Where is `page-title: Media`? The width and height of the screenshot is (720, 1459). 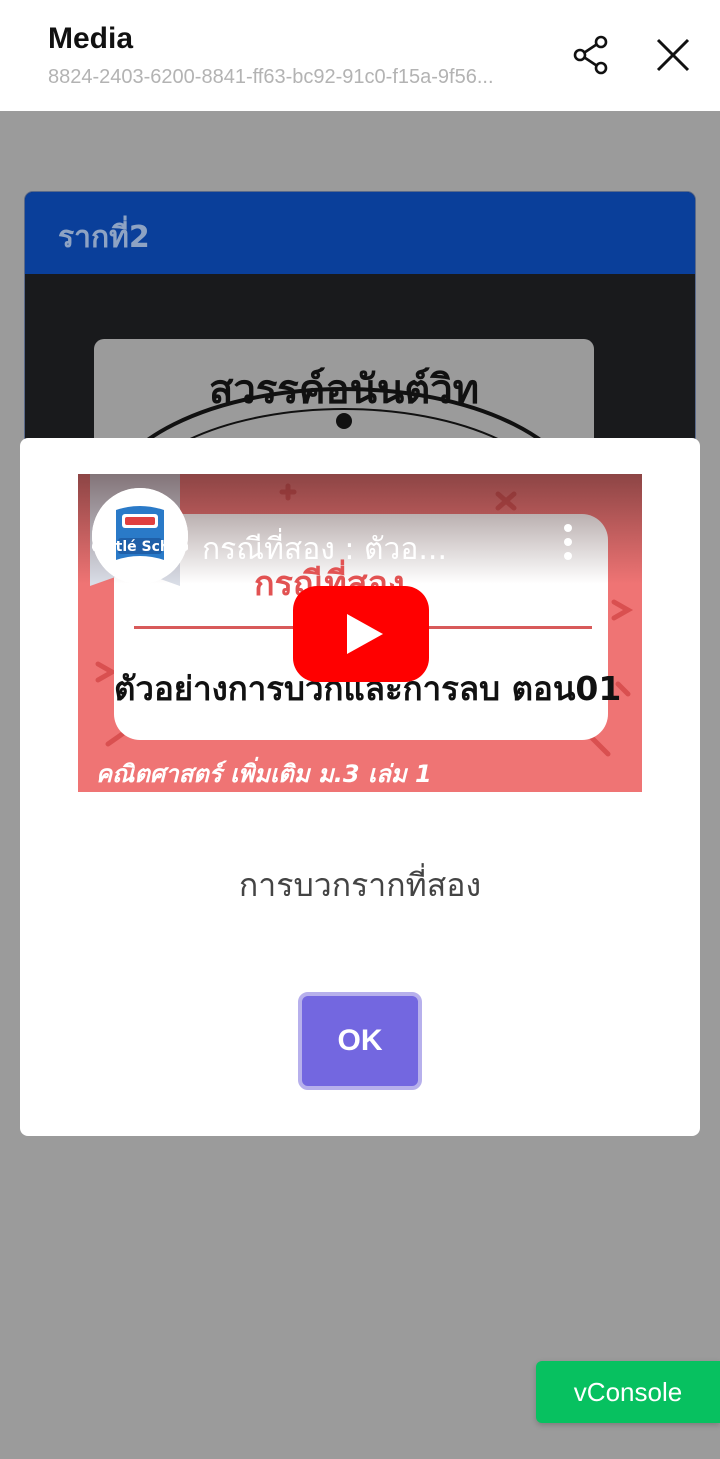 page-title: Media is located at coordinates (91, 38).